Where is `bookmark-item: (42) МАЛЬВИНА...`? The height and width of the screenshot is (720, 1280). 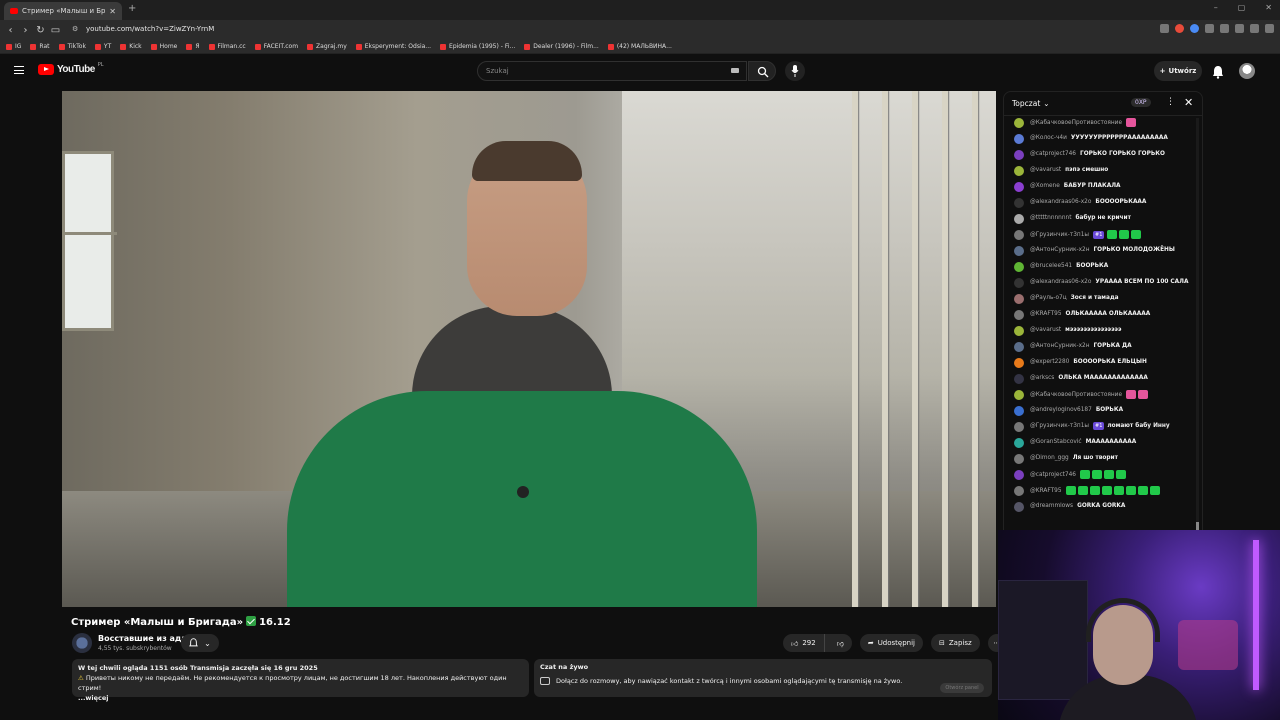
bookmark-item: (42) МАЛЬВИНА... is located at coordinates (639, 46).